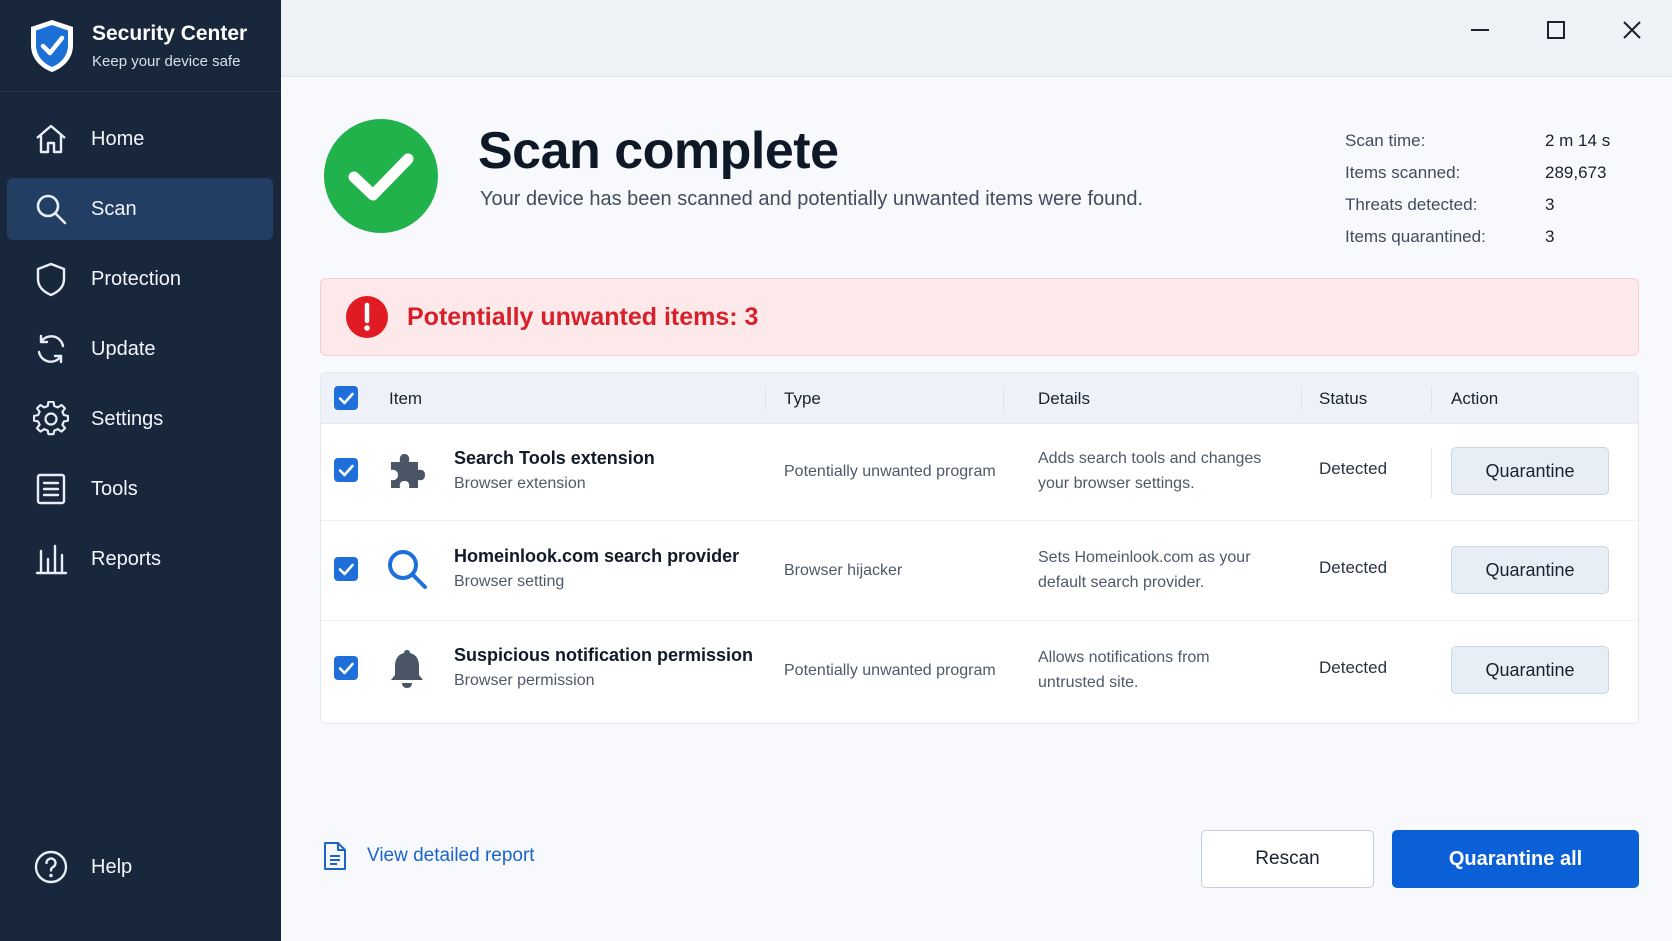  What do you see at coordinates (1556, 30) in the screenshot?
I see `maximize-icon` at bounding box center [1556, 30].